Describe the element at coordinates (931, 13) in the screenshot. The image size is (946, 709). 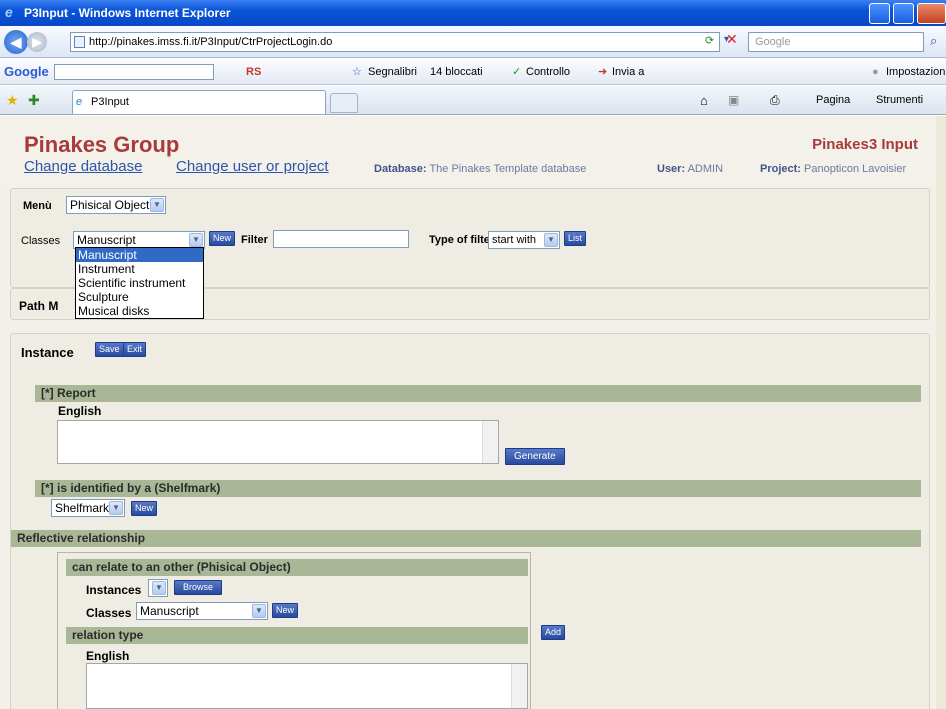
I see `close-button` at that location.